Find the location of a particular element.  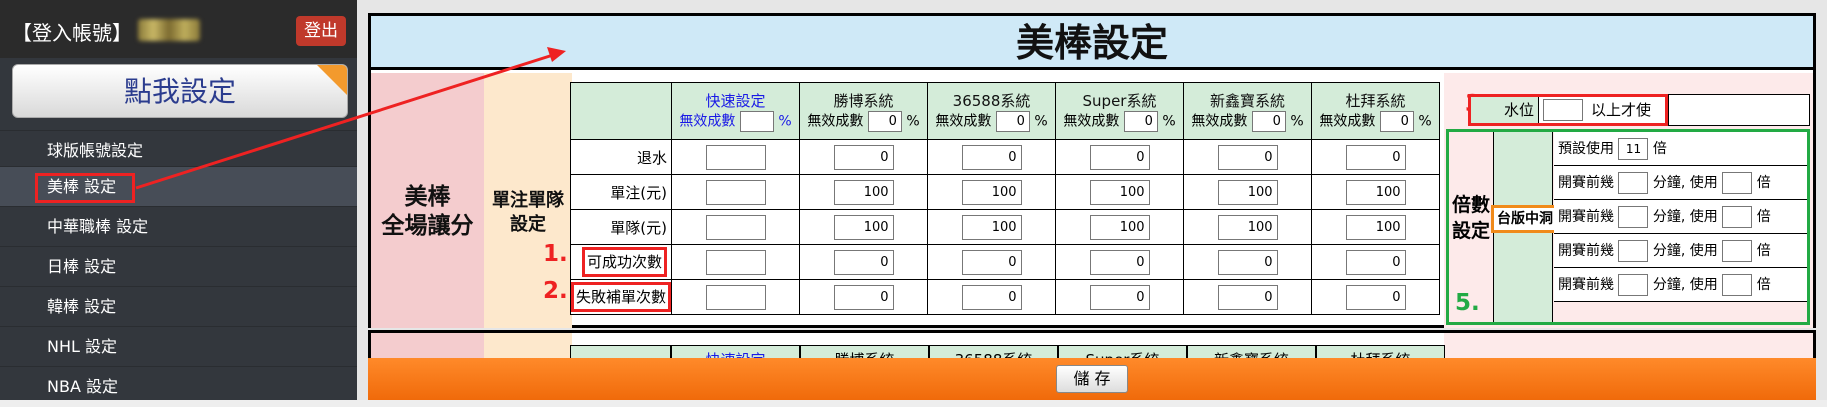

default-multiplier-input: 11 is located at coordinates (1633, 149).